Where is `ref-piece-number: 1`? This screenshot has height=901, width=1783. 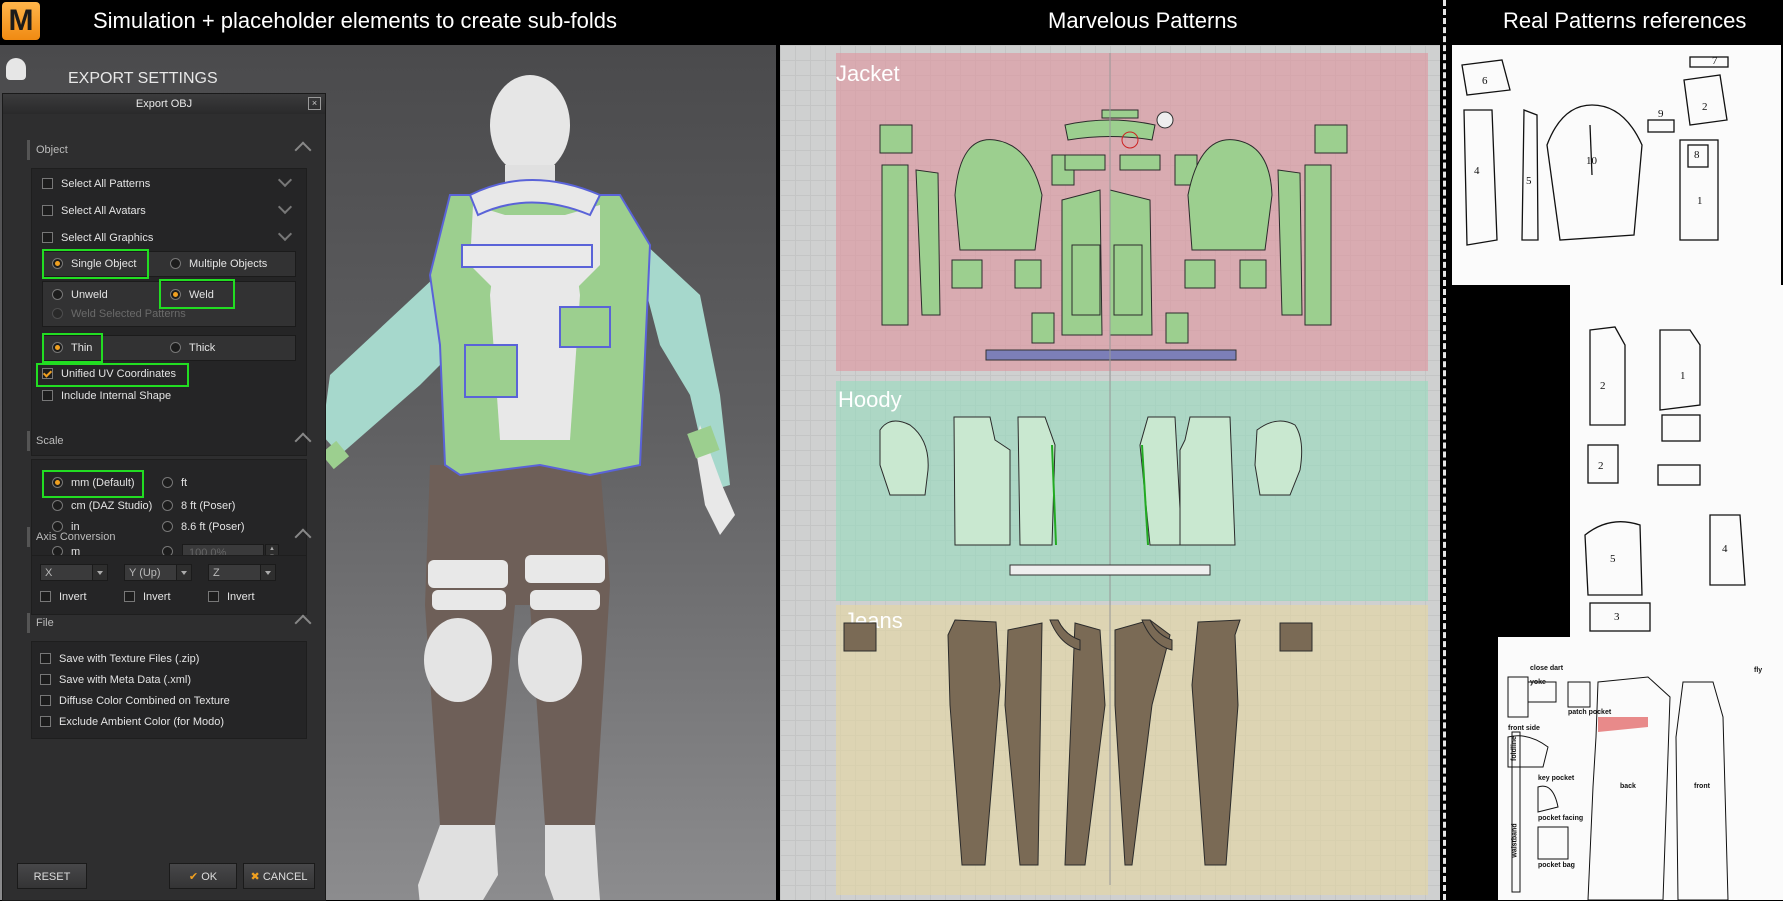
ref-piece-number: 1 is located at coordinates (1700, 201).